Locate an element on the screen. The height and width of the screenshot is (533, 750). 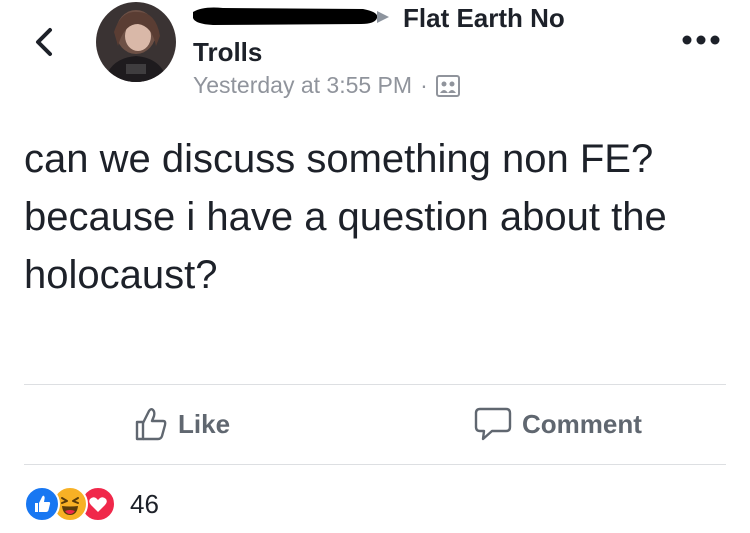
group-icon is located at coordinates (447, 85).